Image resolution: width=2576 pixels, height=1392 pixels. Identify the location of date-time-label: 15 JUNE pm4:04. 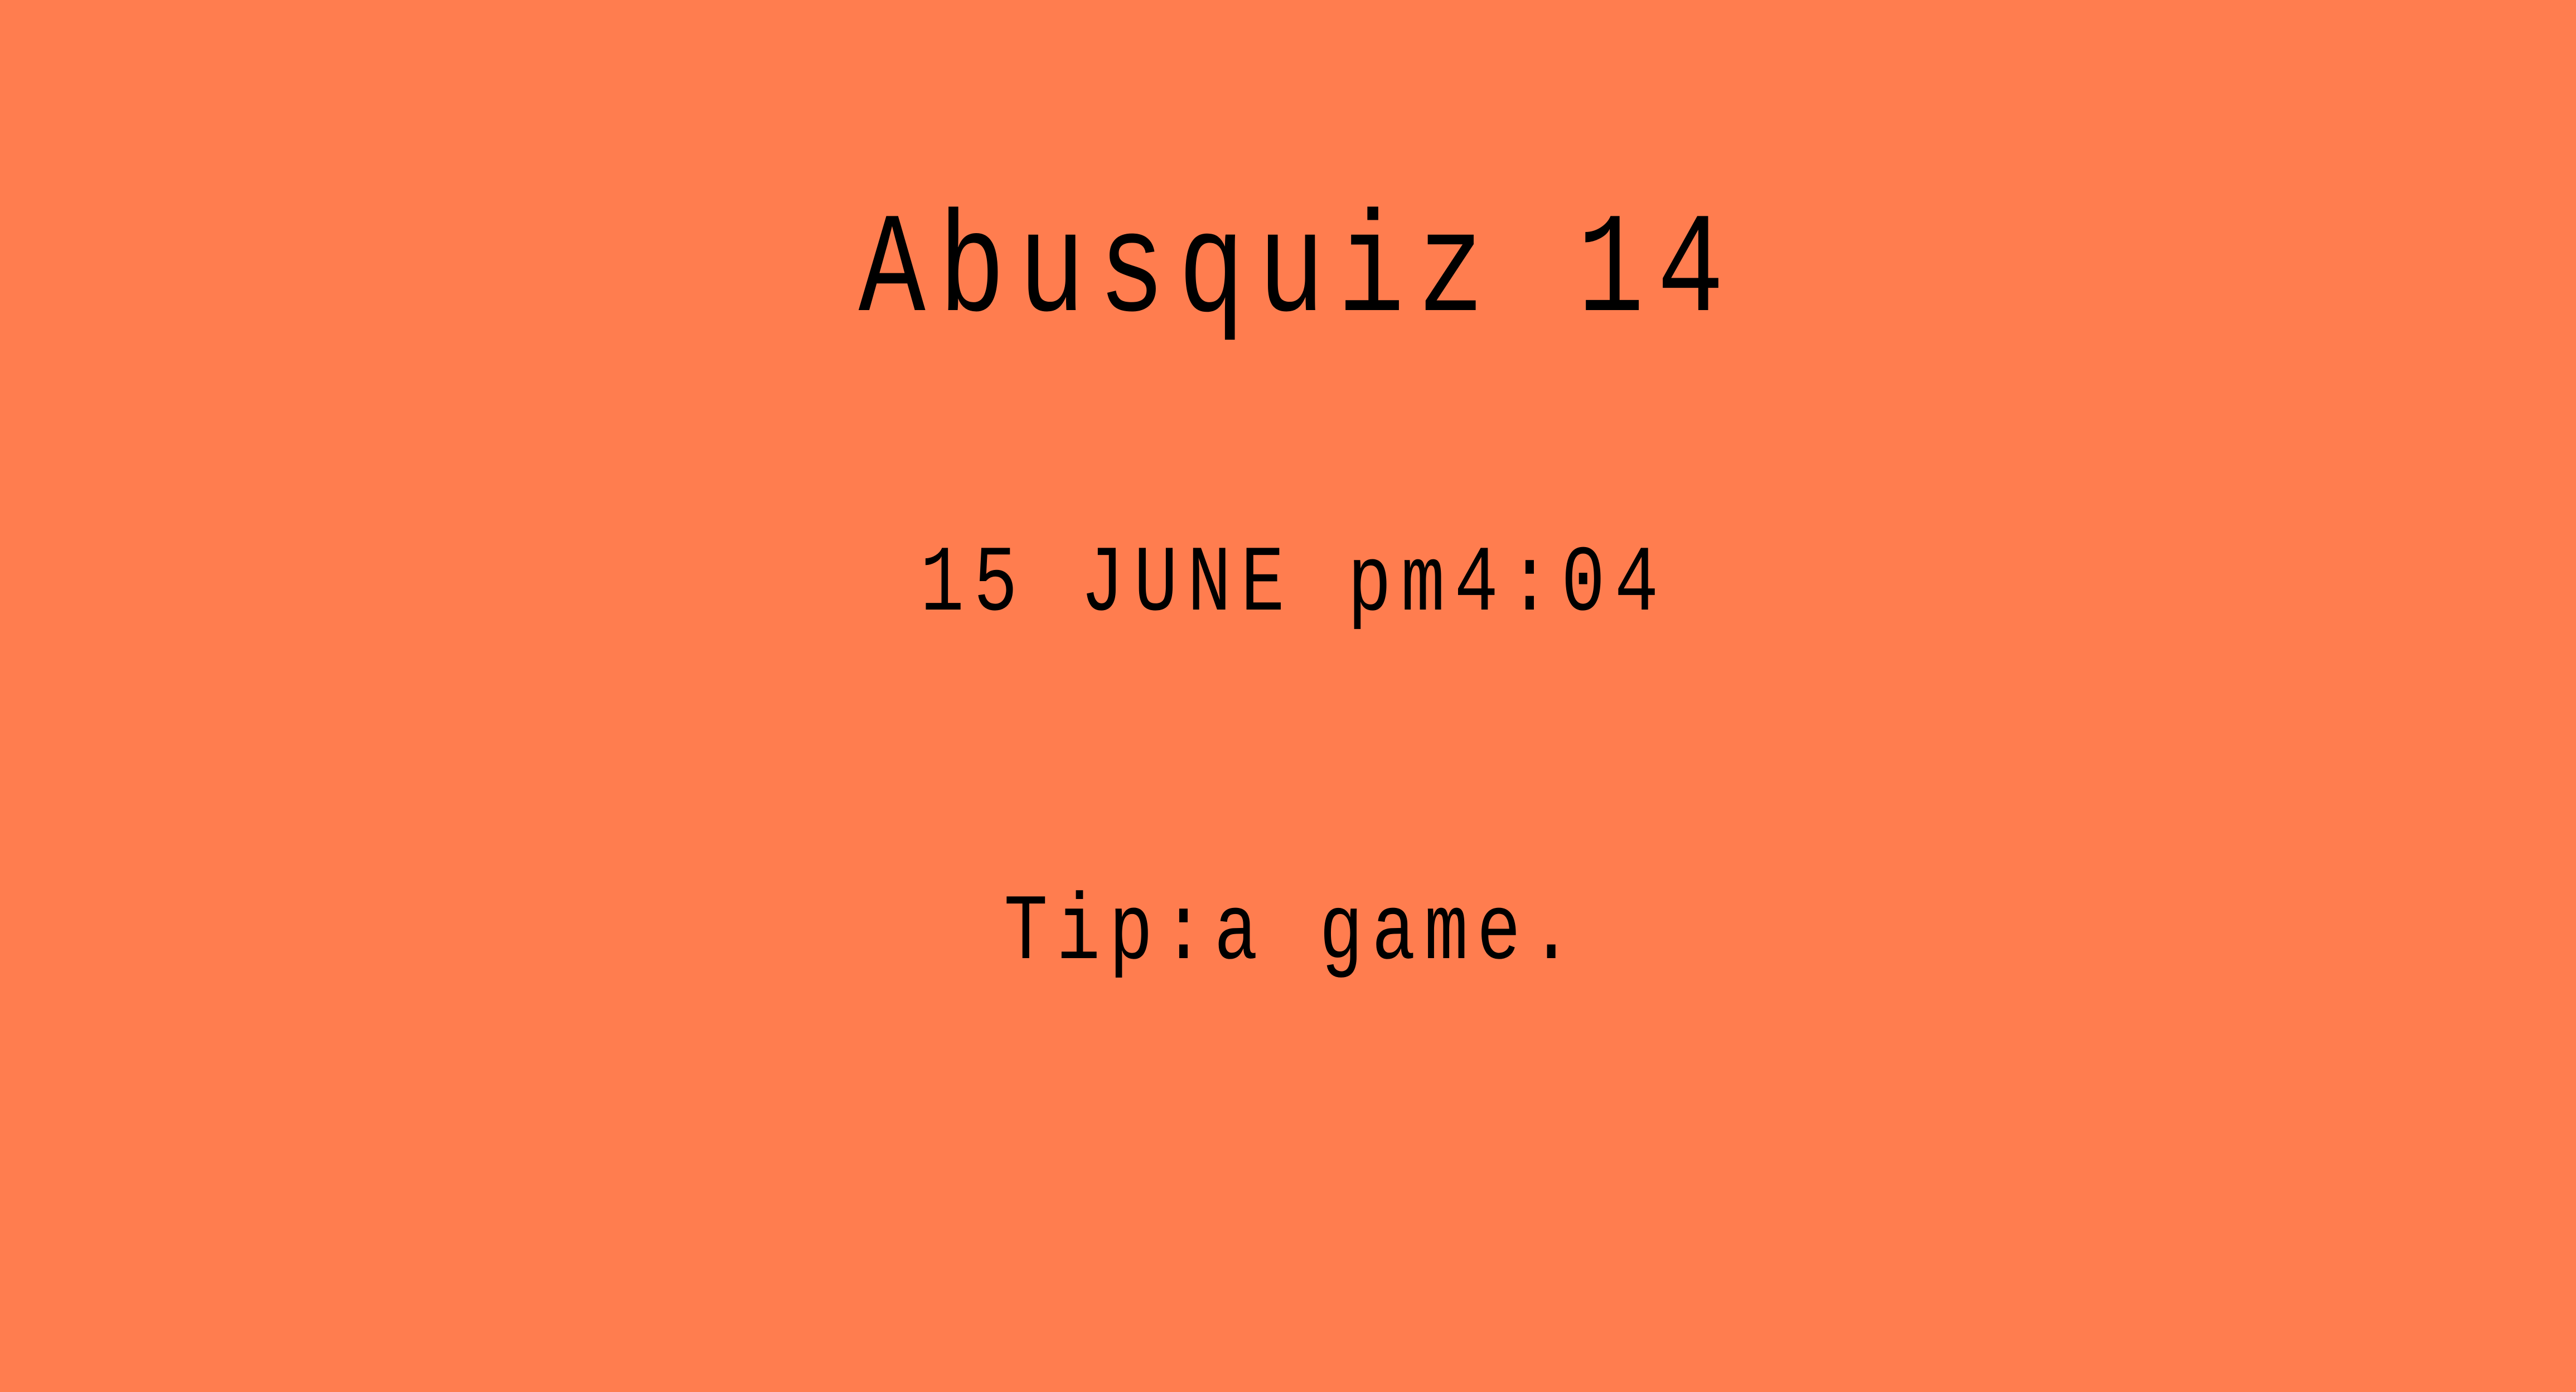
(1294, 585).